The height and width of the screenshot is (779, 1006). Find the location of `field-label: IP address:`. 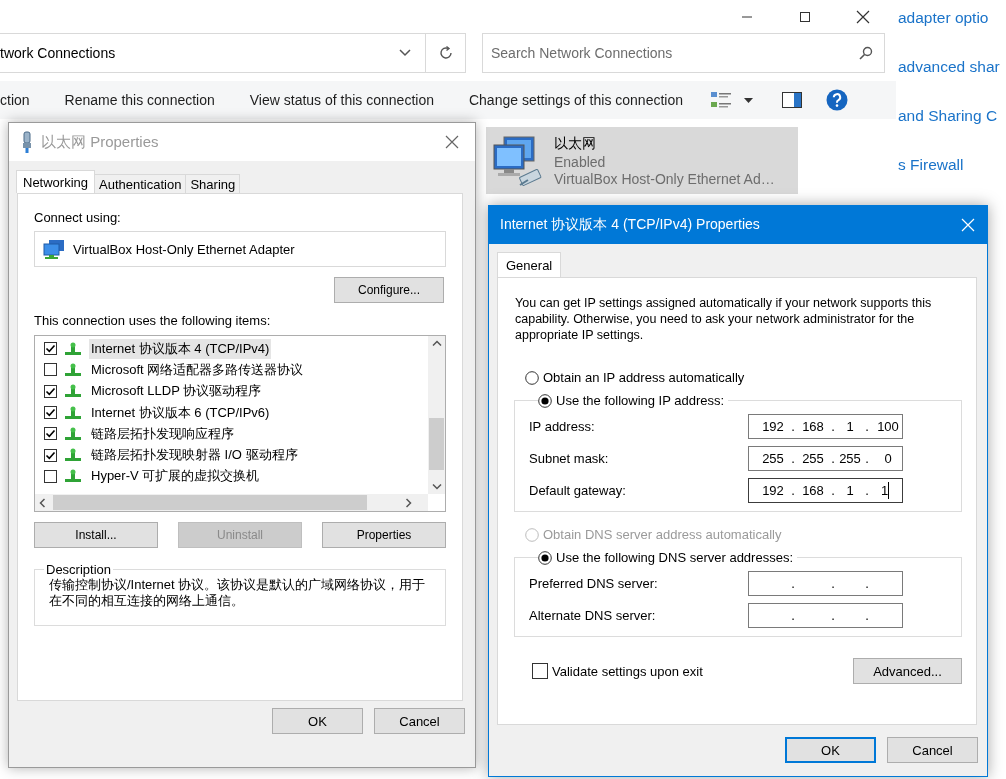

field-label: IP address: is located at coordinates (562, 426).